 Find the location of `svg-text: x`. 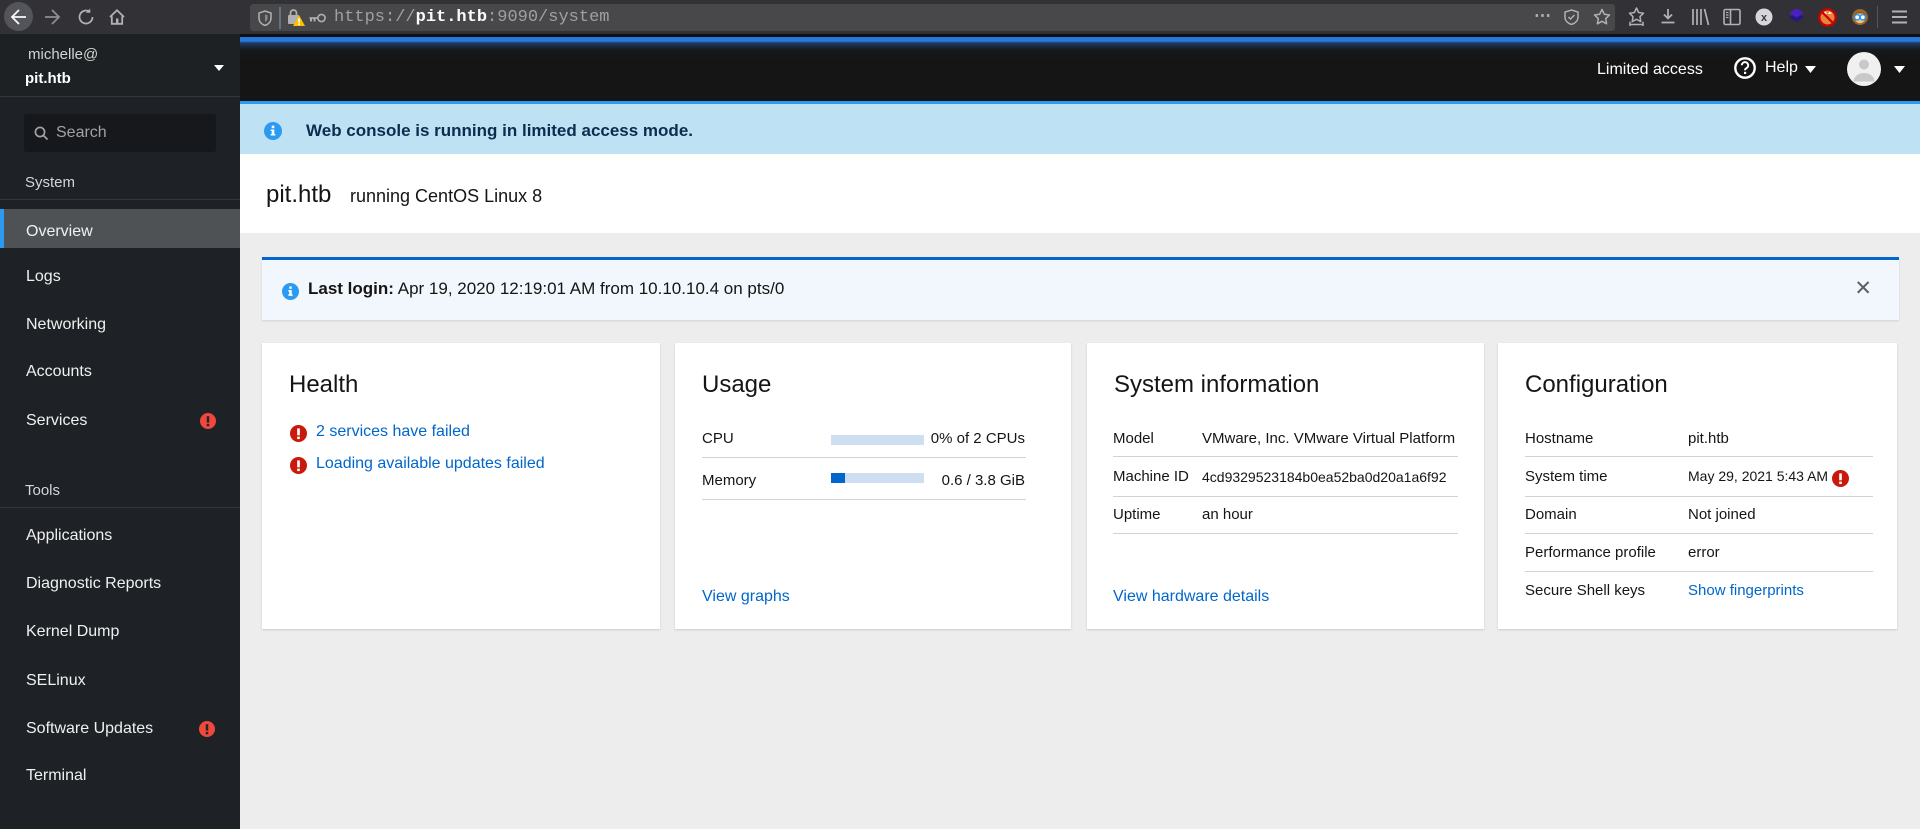

svg-text: x is located at coordinates (1764, 18).